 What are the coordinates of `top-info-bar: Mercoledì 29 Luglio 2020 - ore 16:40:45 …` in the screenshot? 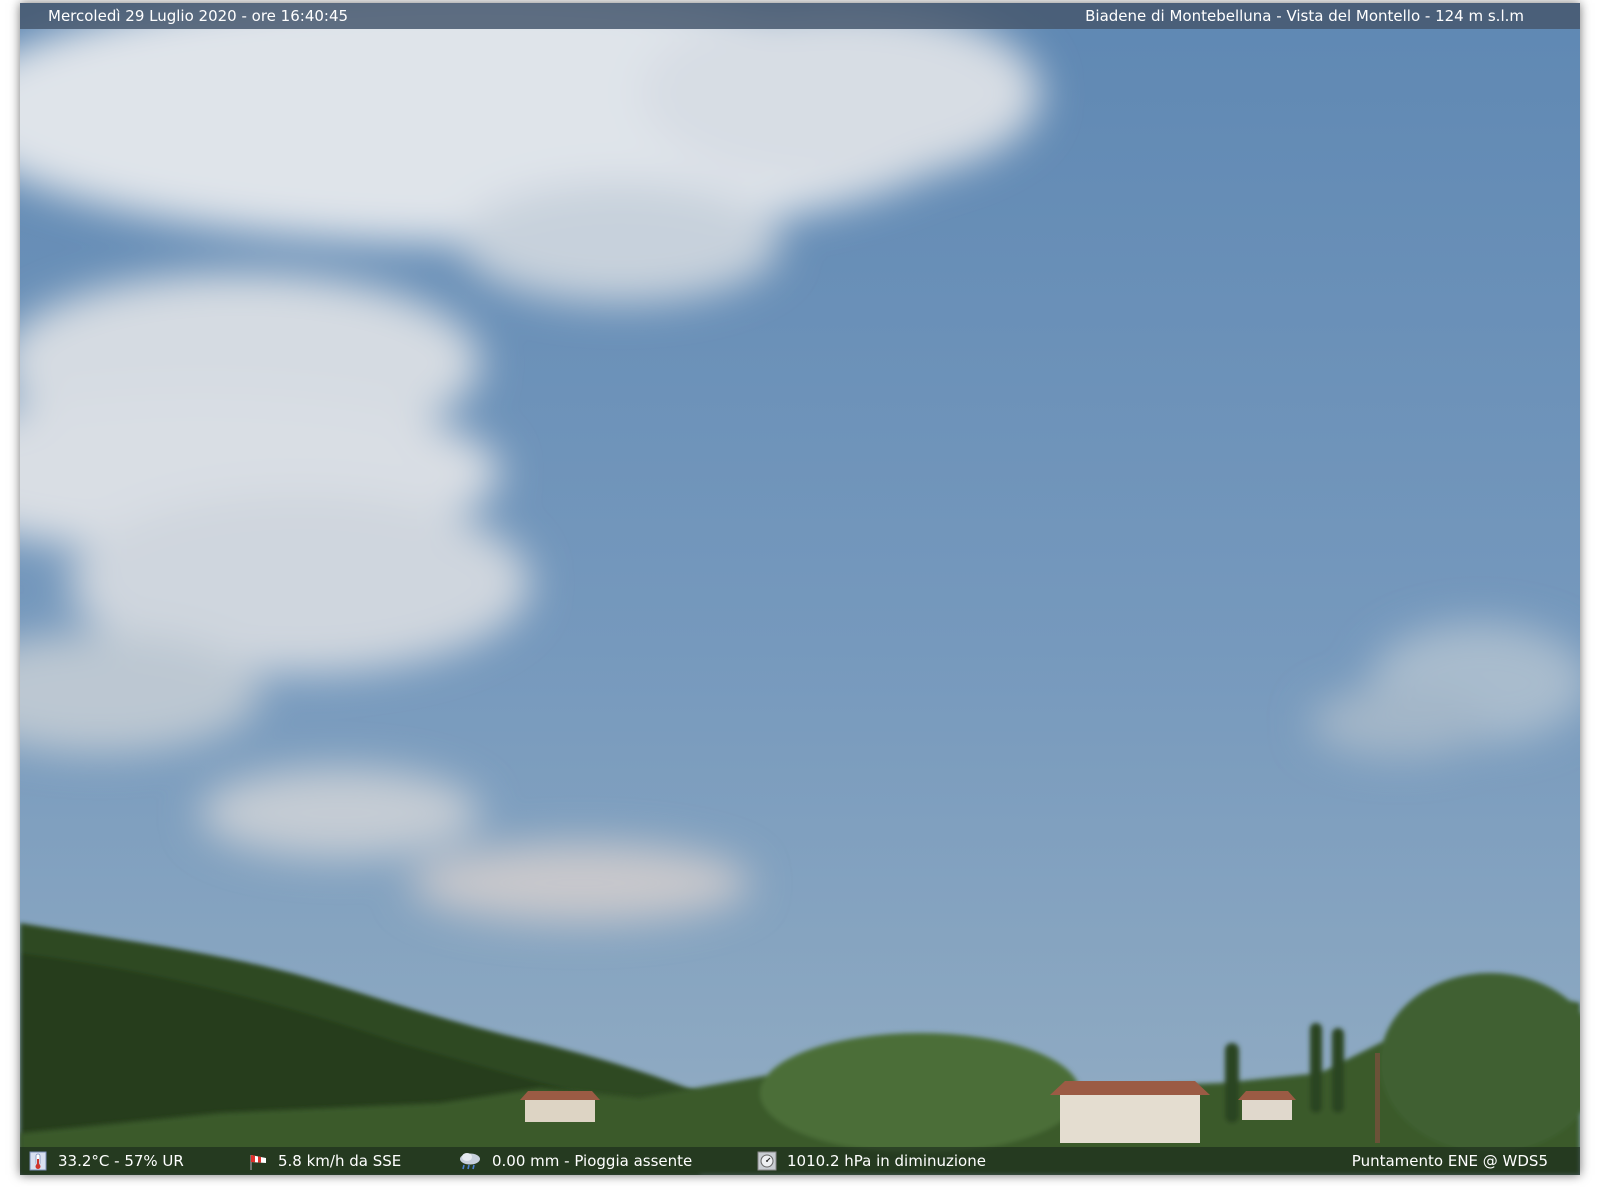 It's located at (800, 16).